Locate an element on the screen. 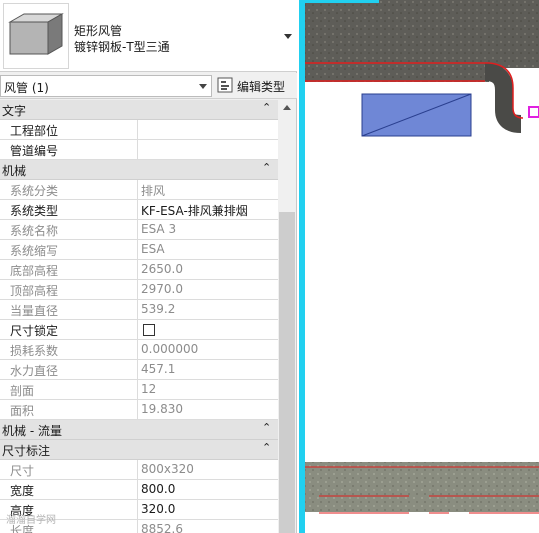  element-filter-row: 风管 (1) 编辑类型 is located at coordinates (148, 86).